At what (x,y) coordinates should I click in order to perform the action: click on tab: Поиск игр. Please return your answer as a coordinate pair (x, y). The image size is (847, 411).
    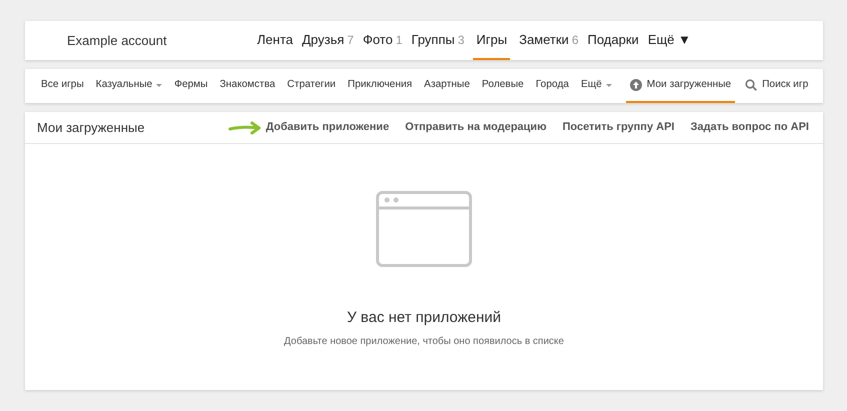
    Looking at the image, I should click on (776, 86).